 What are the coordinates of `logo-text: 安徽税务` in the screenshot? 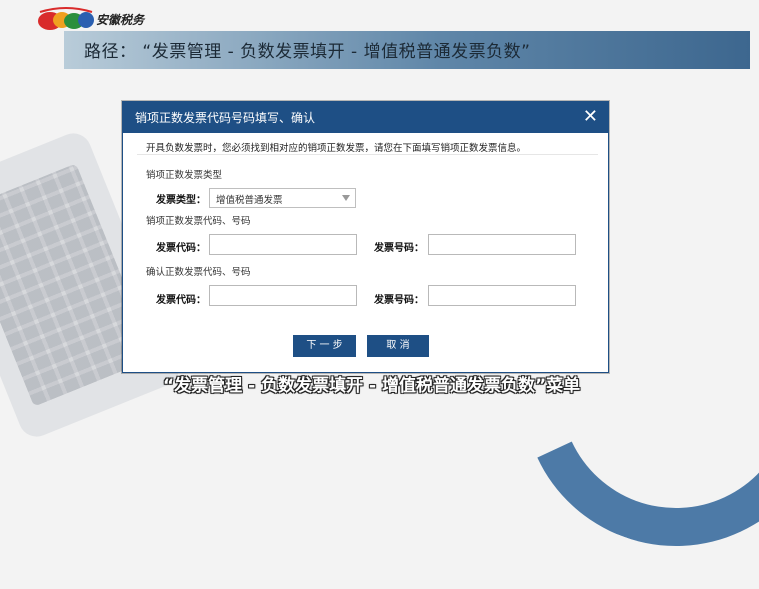 It's located at (120, 20).